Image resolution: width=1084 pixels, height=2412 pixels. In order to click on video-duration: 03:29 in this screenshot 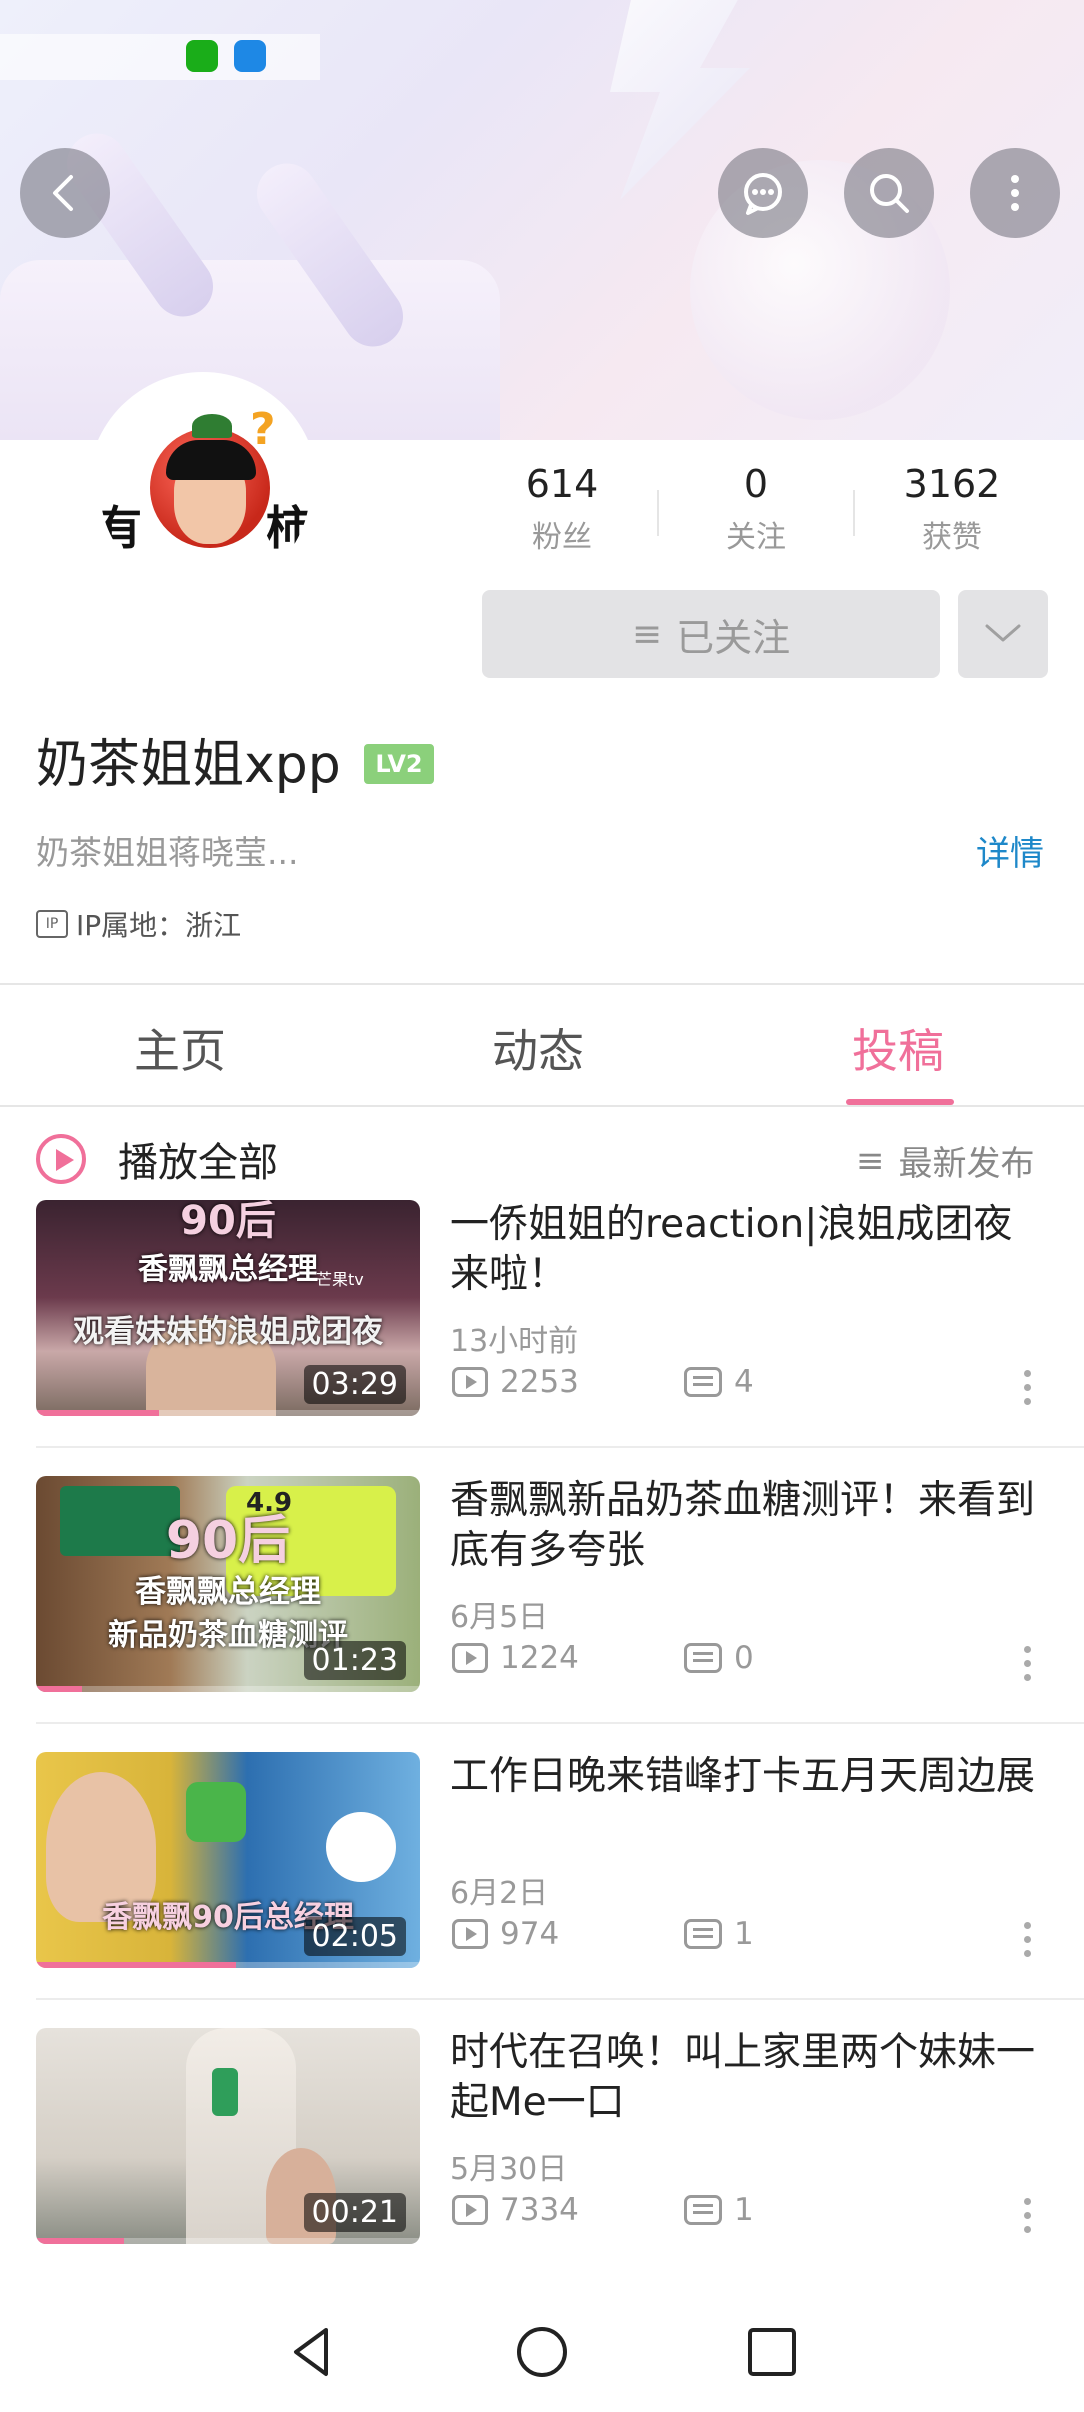, I will do `click(354, 1384)`.